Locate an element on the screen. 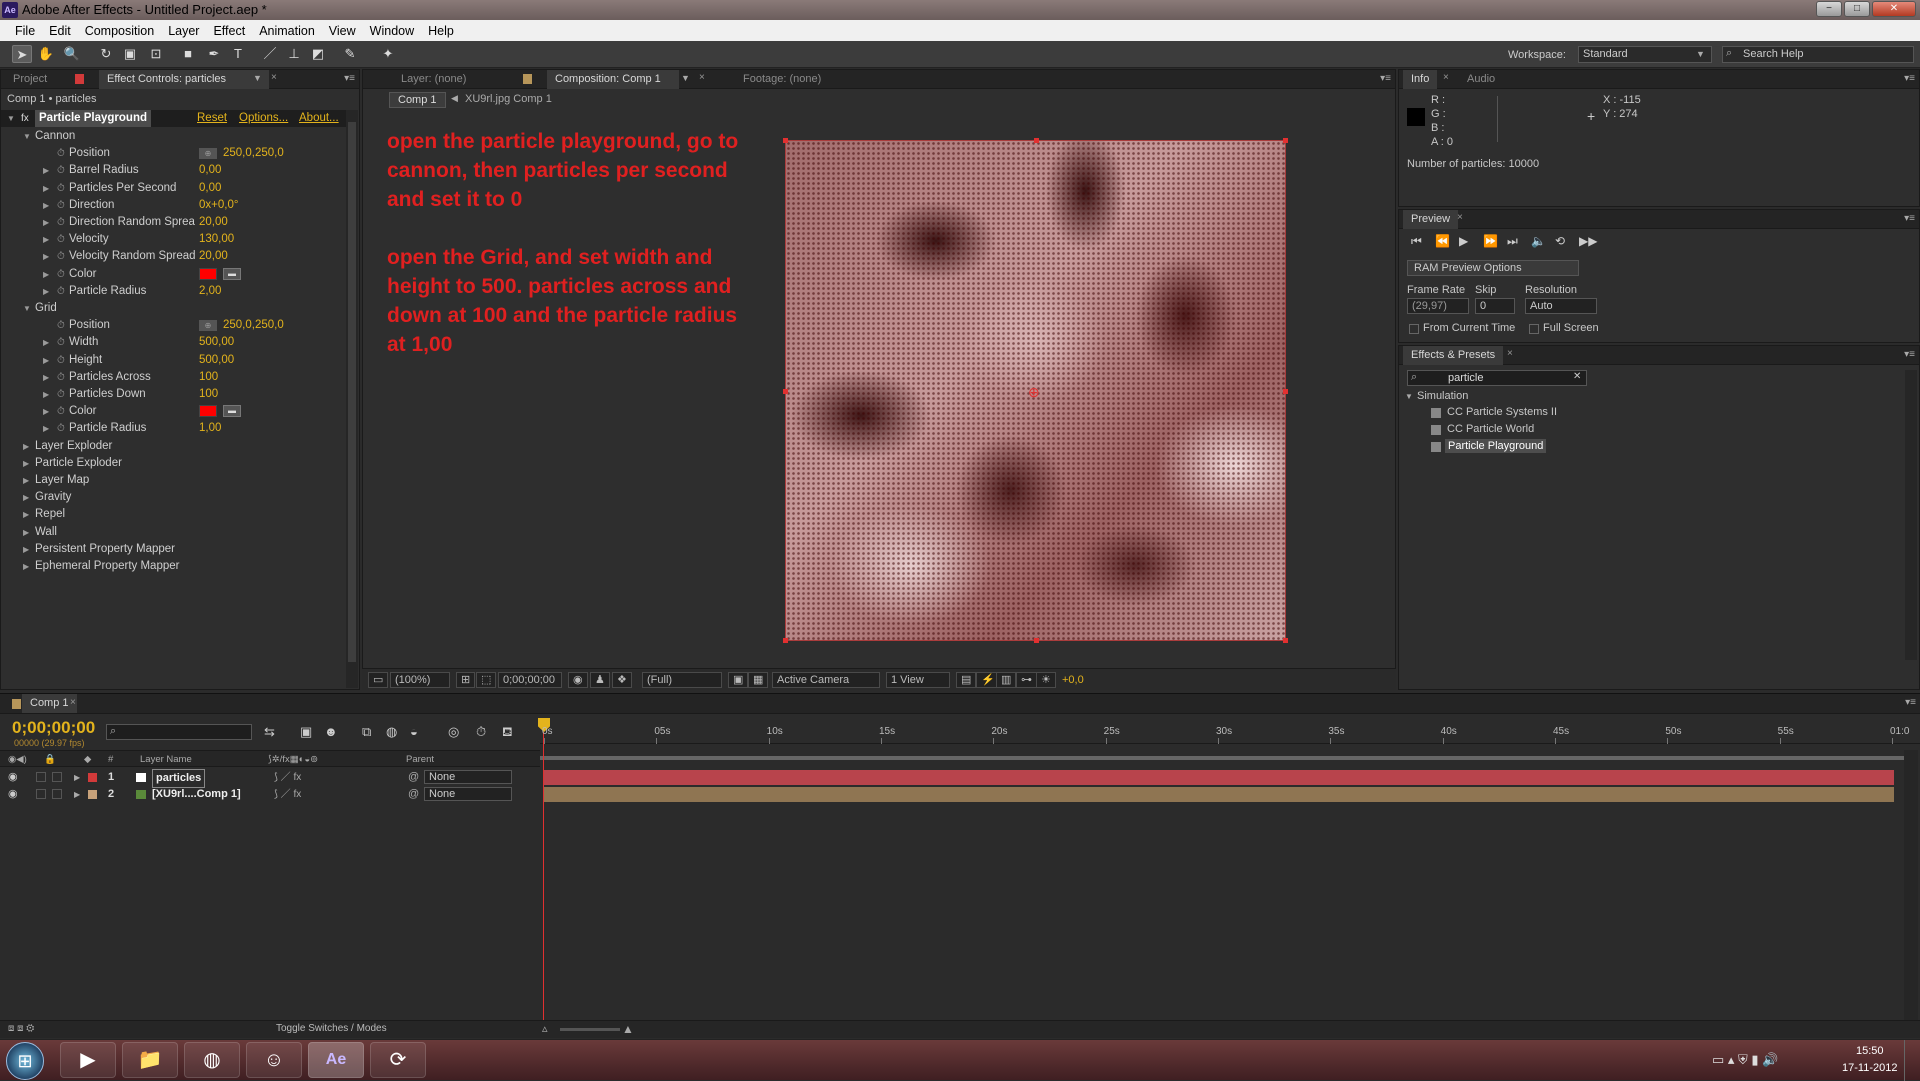 This screenshot has width=1920, height=1081. parent-select: None is located at coordinates (468, 777).